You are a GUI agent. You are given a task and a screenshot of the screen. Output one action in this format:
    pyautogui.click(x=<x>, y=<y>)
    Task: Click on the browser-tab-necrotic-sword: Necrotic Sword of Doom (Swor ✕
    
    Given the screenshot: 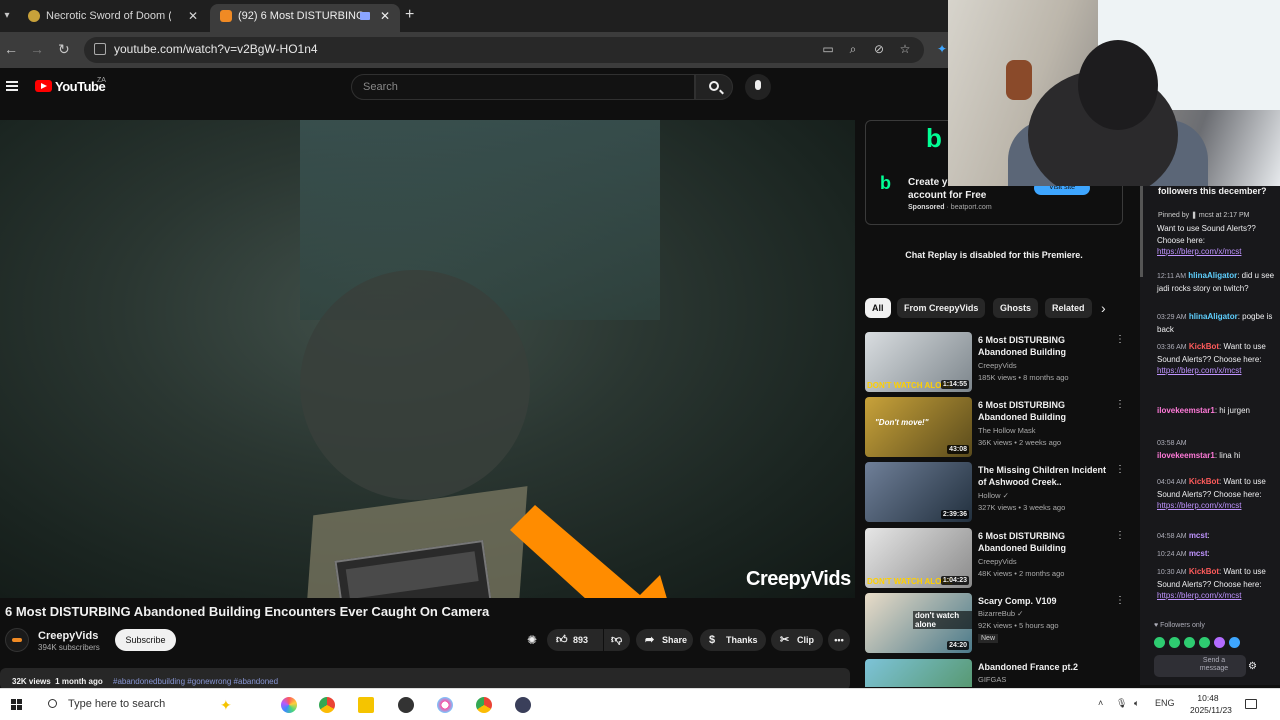 What is the action you would take?
    pyautogui.click(x=113, y=18)
    